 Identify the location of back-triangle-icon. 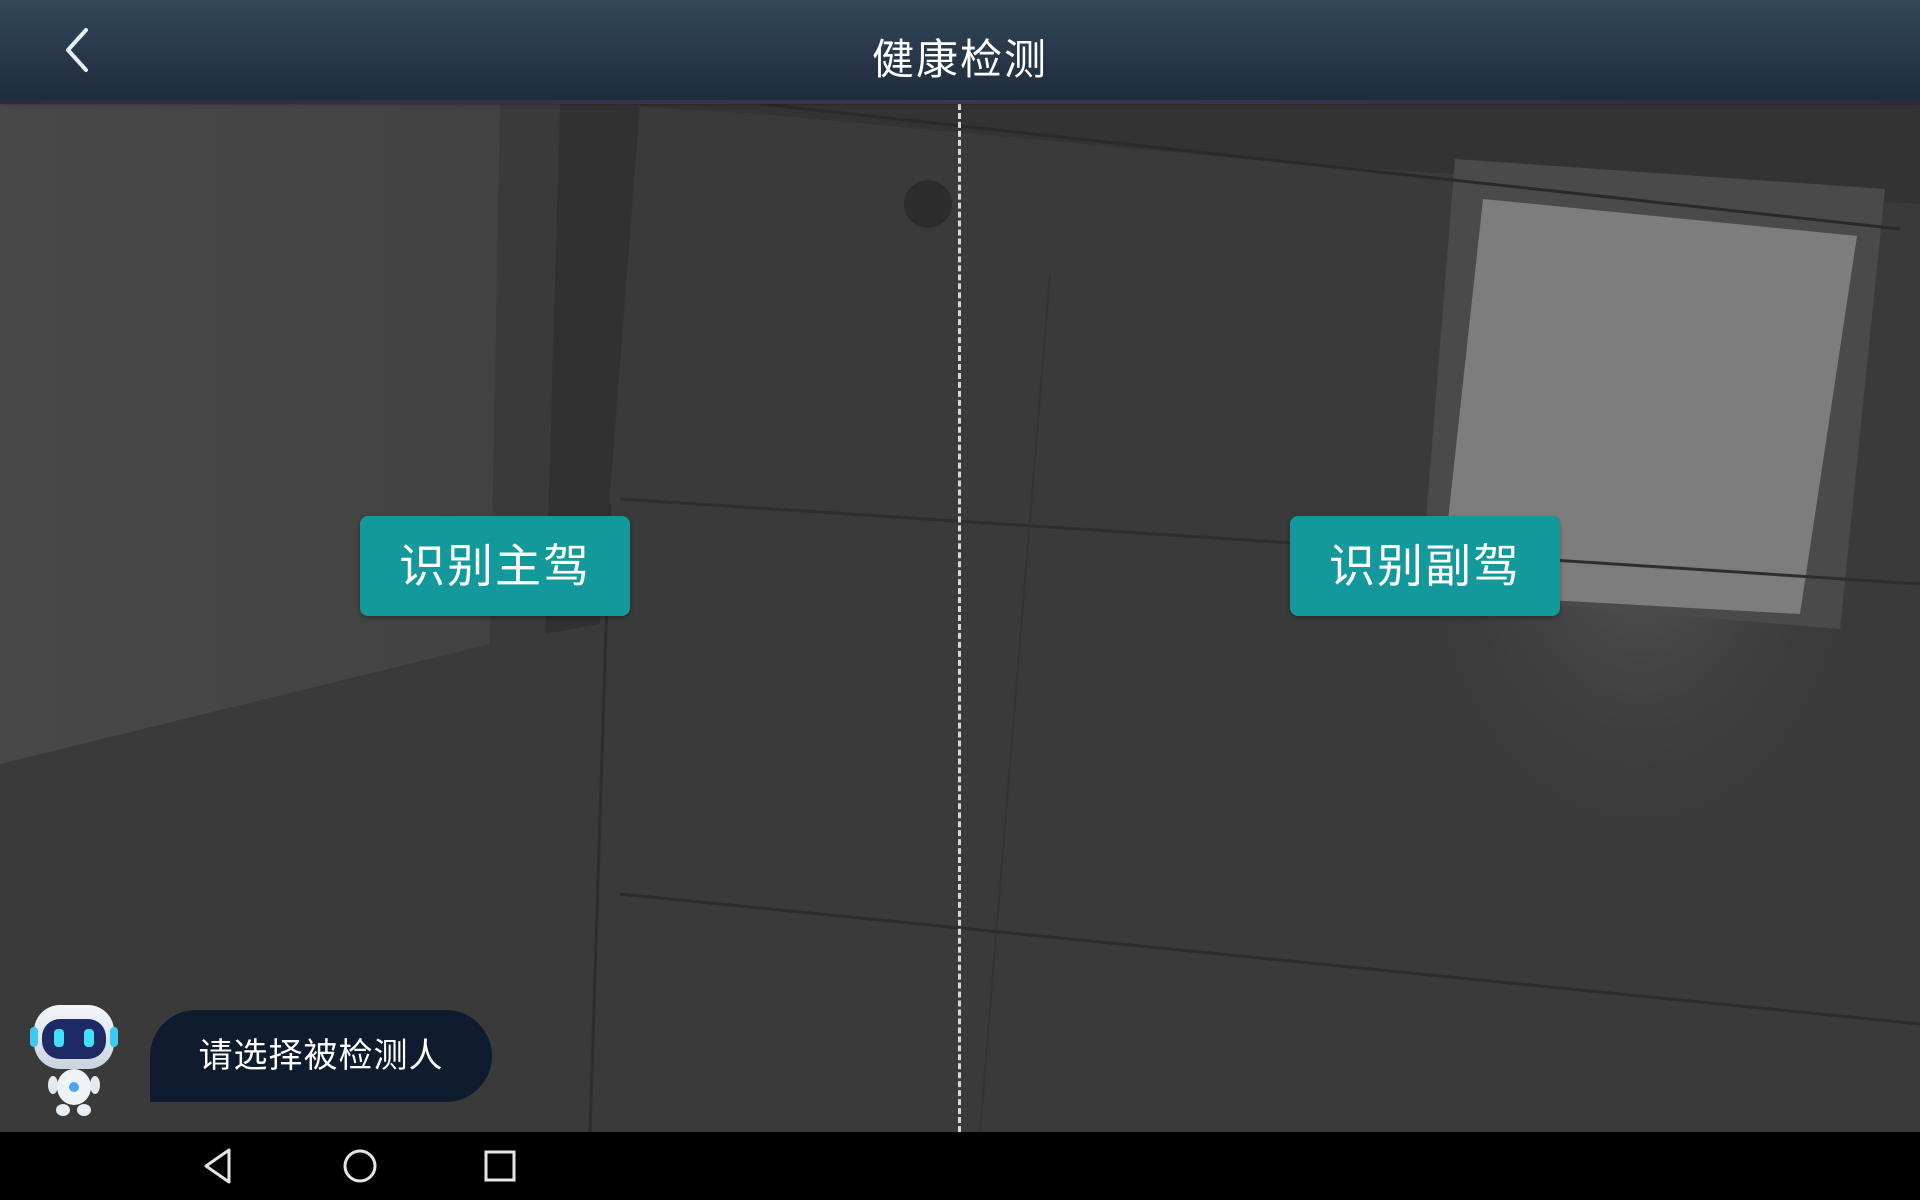
(217, 1166).